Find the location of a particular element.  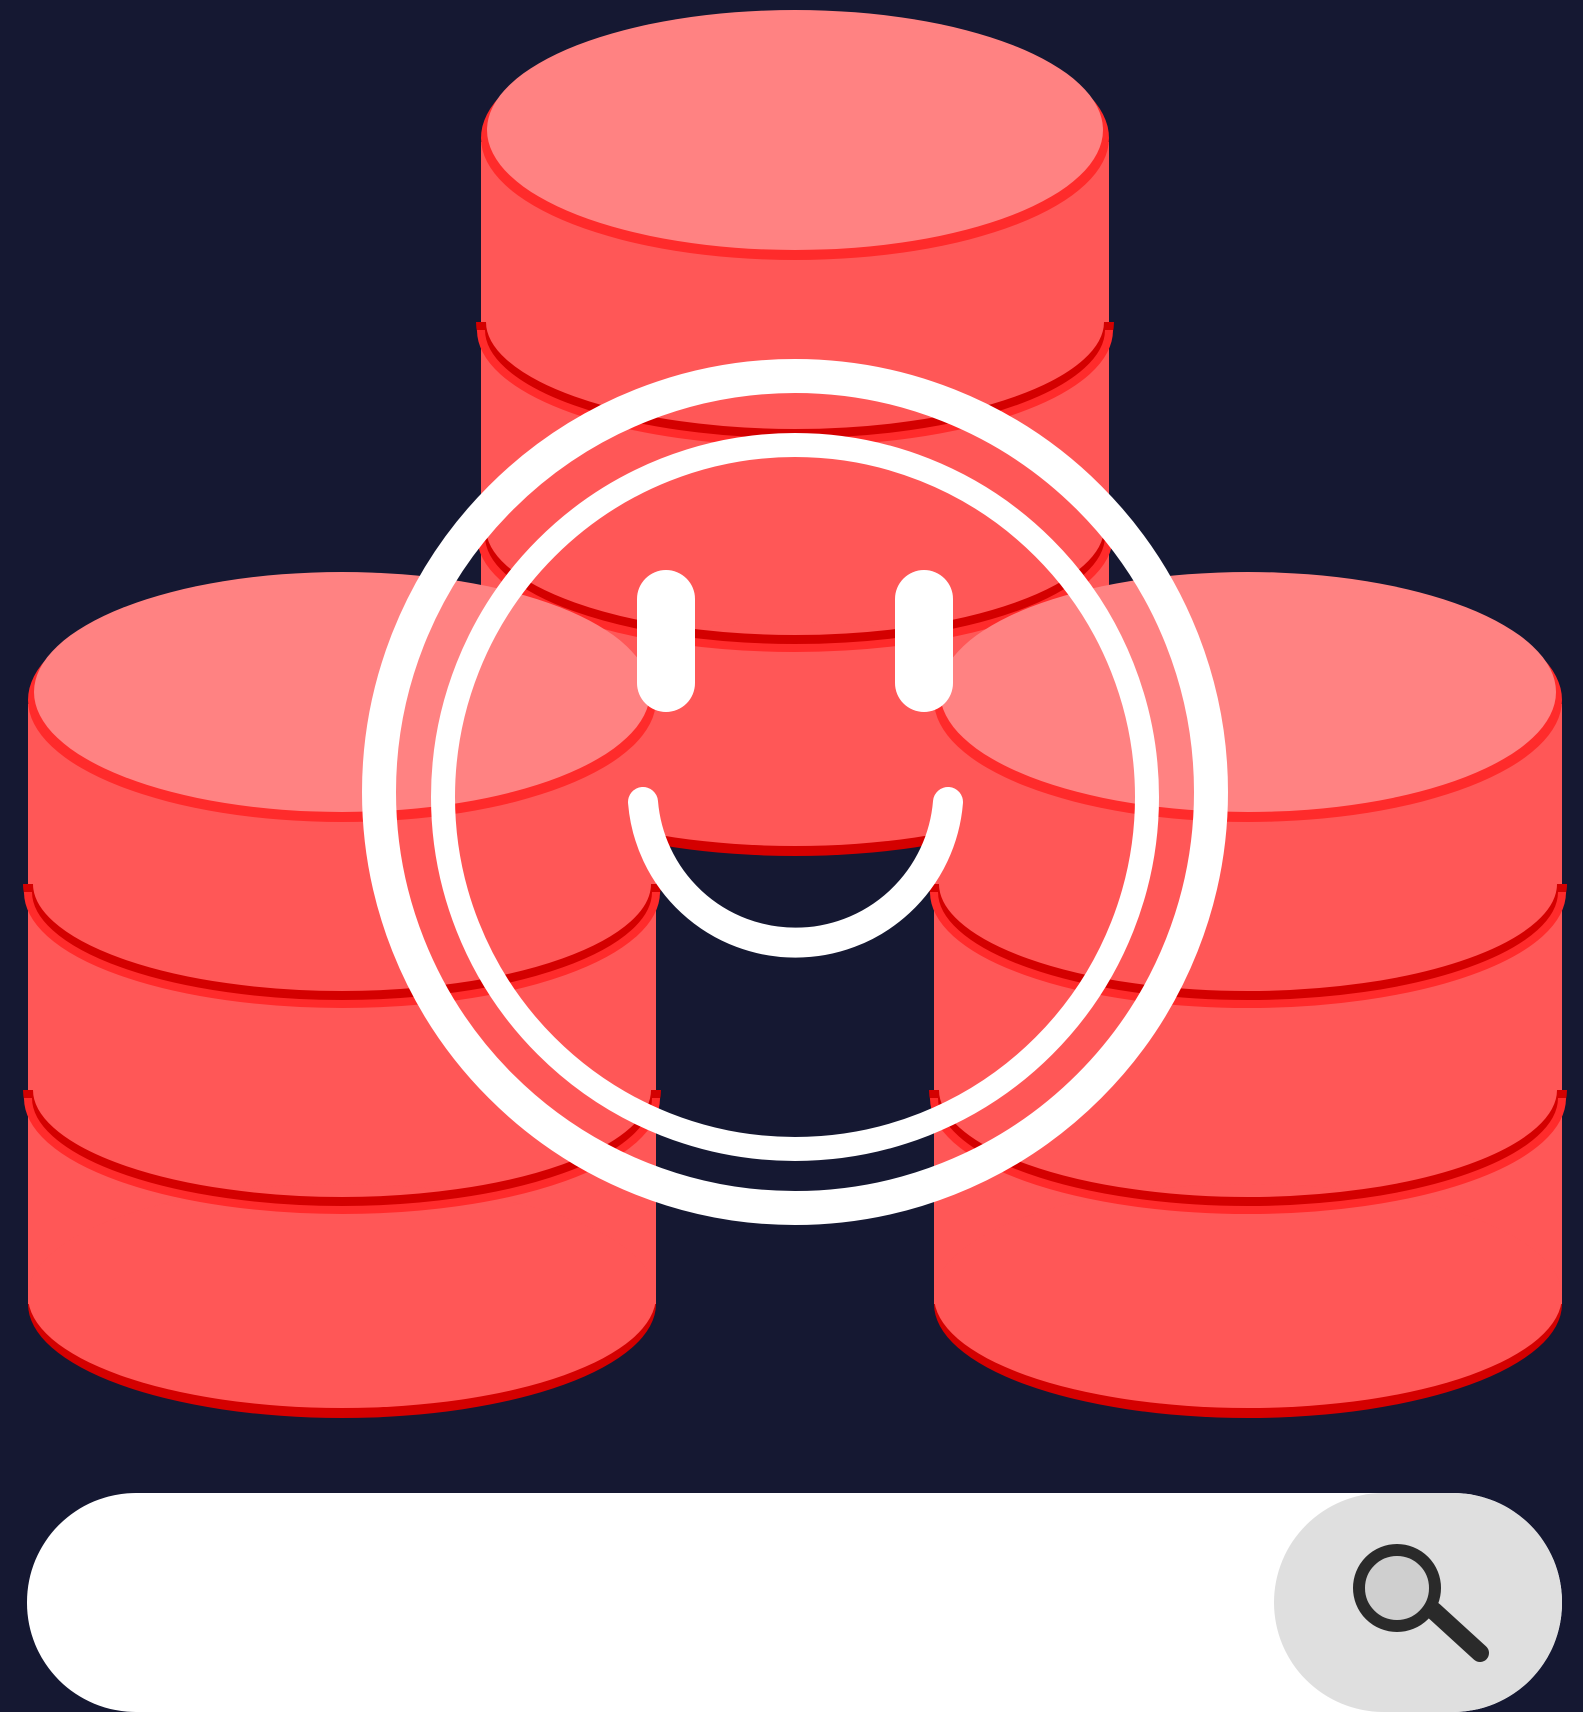

search-icon is located at coordinates (1421, 1603).